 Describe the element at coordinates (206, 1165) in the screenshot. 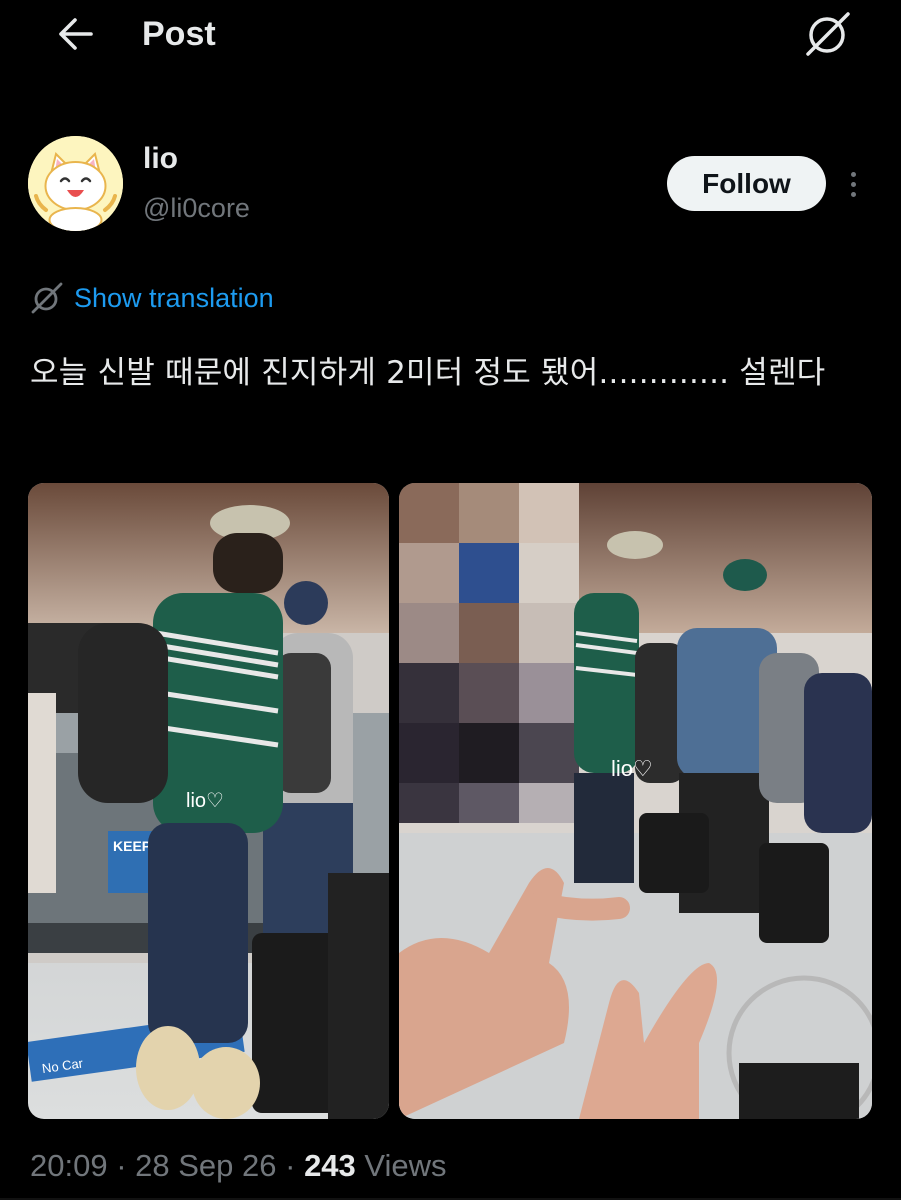

I see `tweet-date: 28 Sep 26` at that location.